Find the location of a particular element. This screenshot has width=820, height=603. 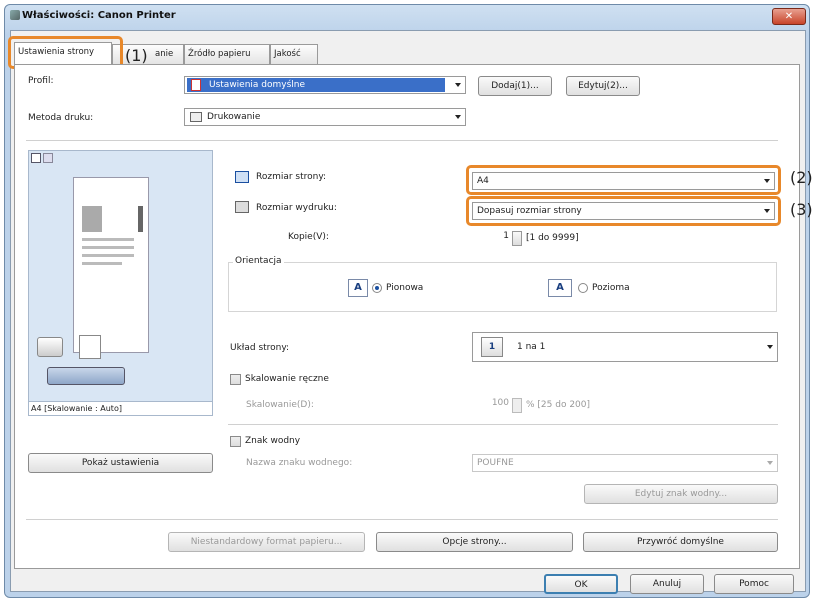

watermark-checkbox is located at coordinates (235, 441).